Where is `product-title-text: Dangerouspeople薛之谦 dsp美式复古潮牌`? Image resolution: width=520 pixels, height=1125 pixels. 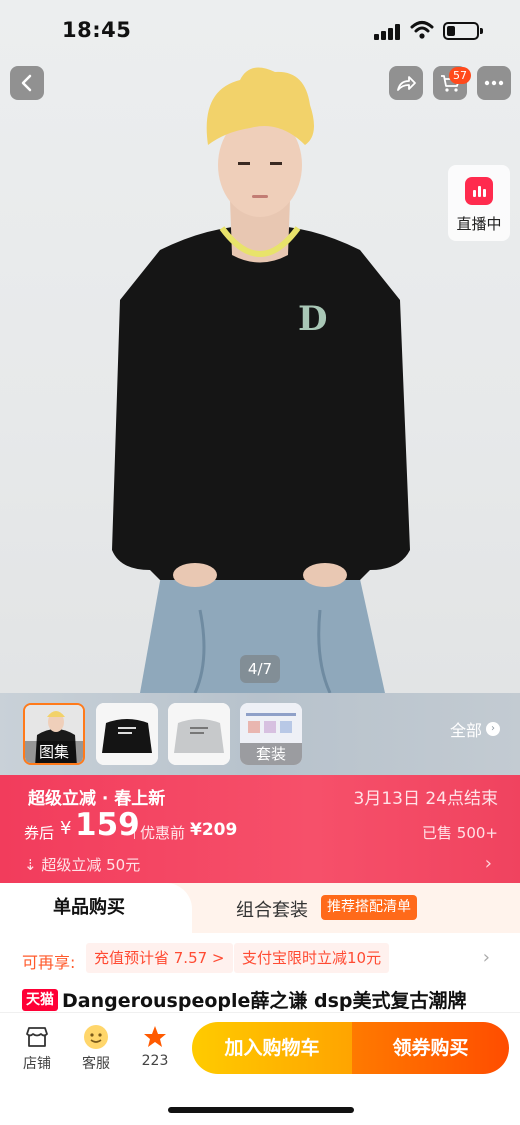
product-title-text: Dangerouspeople薛之谦 dsp美式复古潮牌 is located at coordinates (264, 1001).